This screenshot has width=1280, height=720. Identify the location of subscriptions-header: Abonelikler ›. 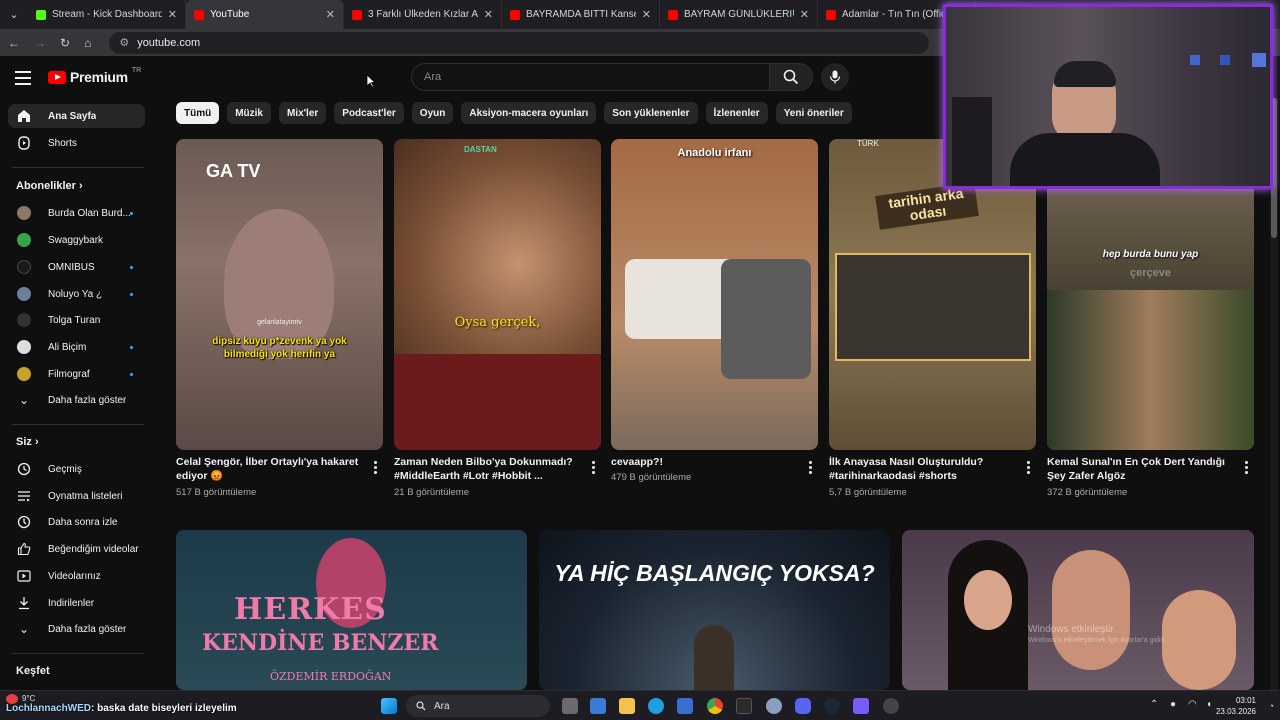
(49, 186).